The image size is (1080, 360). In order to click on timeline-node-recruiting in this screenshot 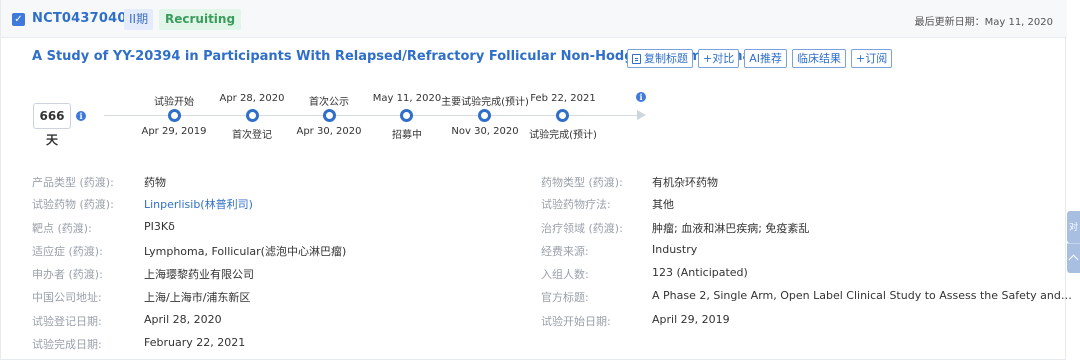, I will do `click(406, 115)`.